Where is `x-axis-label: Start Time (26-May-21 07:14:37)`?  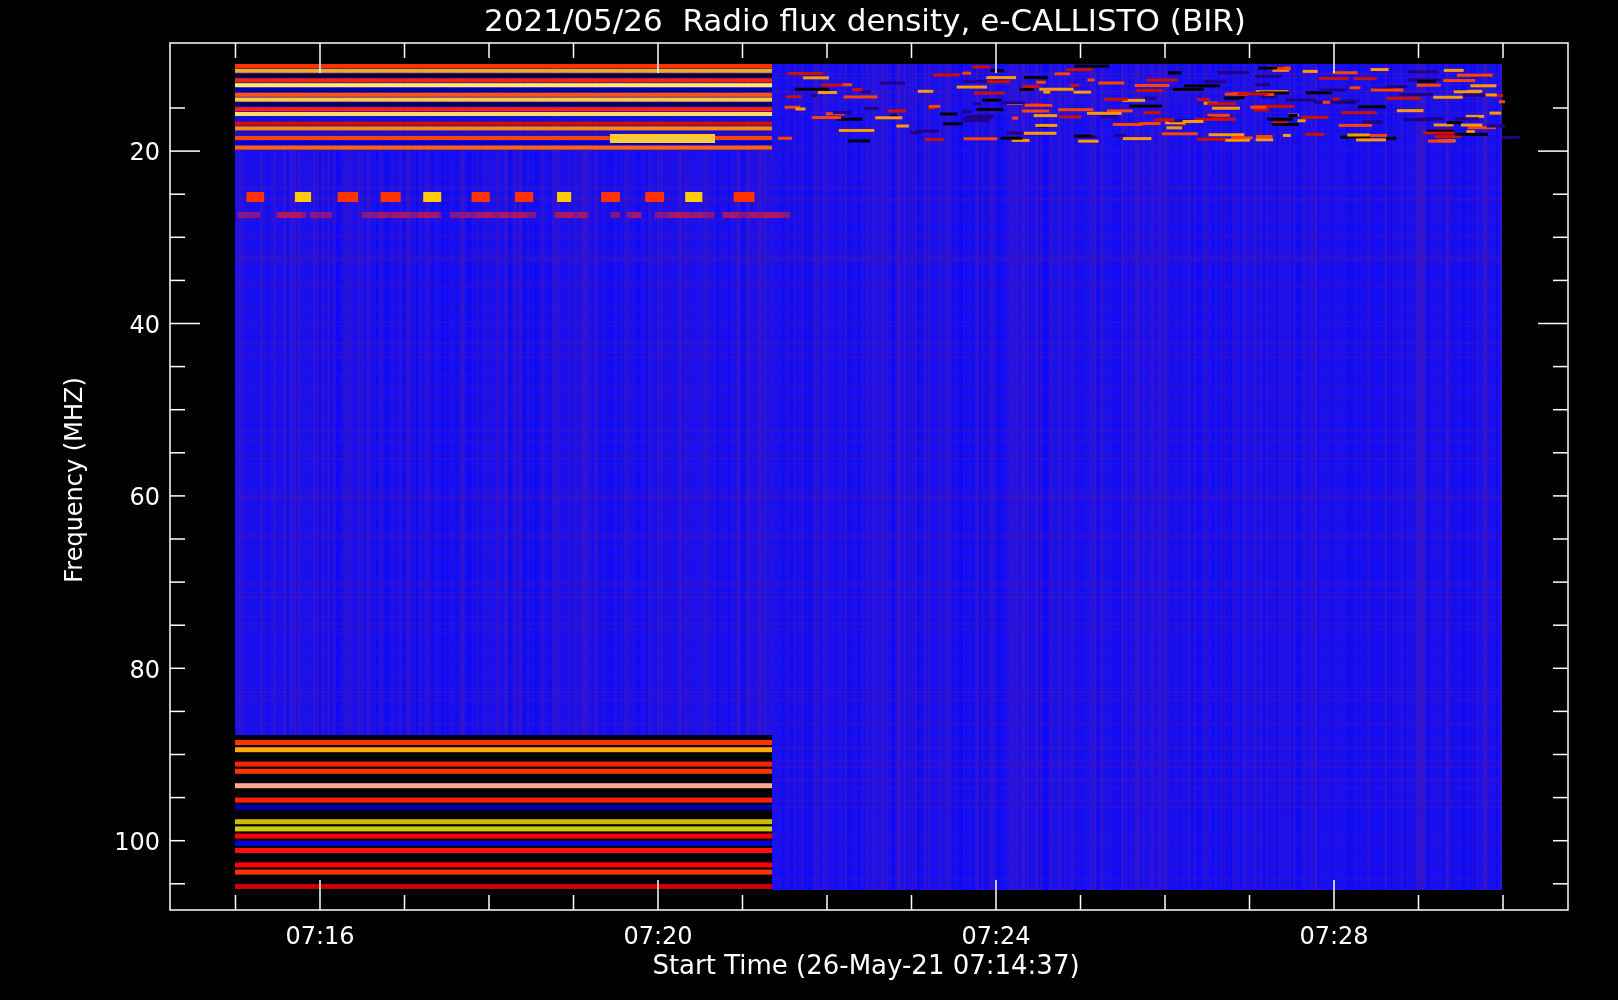 x-axis-label: Start Time (26-May-21 07:14:37) is located at coordinates (866, 965).